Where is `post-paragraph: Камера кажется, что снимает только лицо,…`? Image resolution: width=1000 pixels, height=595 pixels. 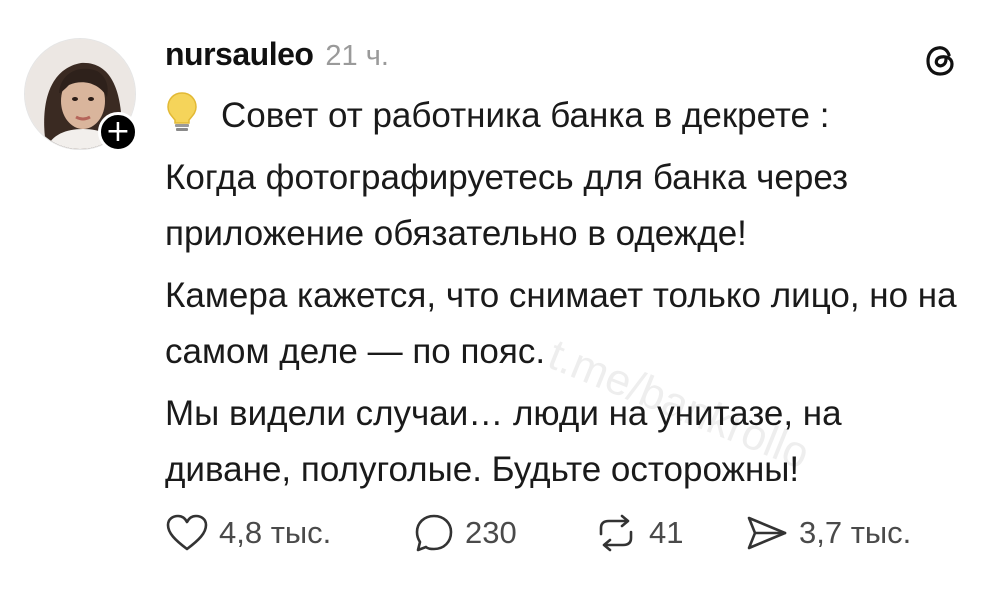
post-paragraph: Камера кажется, что снимает только лицо,… is located at coordinates (561, 323).